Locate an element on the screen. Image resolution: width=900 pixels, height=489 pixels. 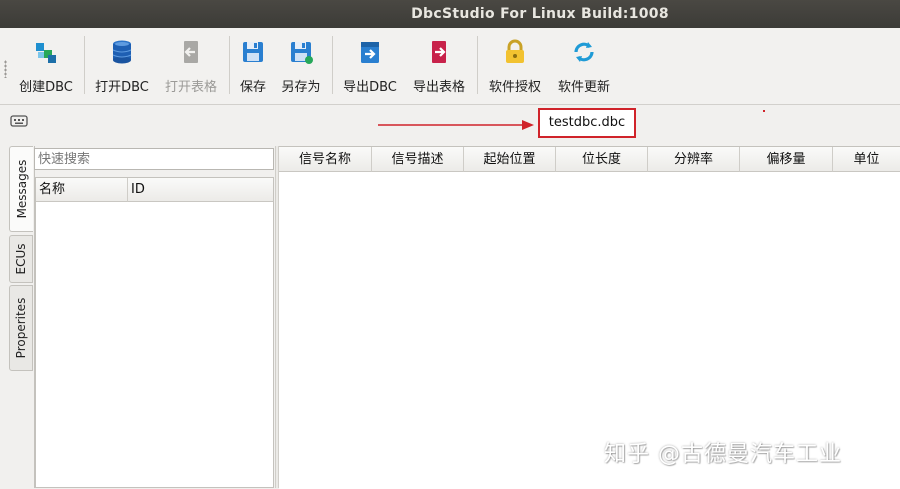
window-titlebar: DbcStudio For Linux Build:1008 is located at coordinates (450, 14).